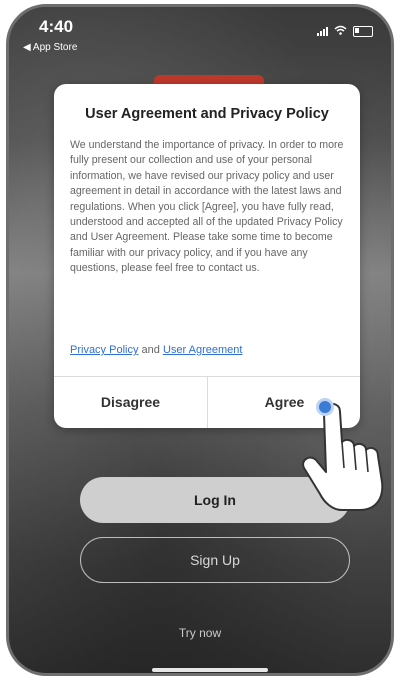  I want to click on status-icons, so click(345, 31).